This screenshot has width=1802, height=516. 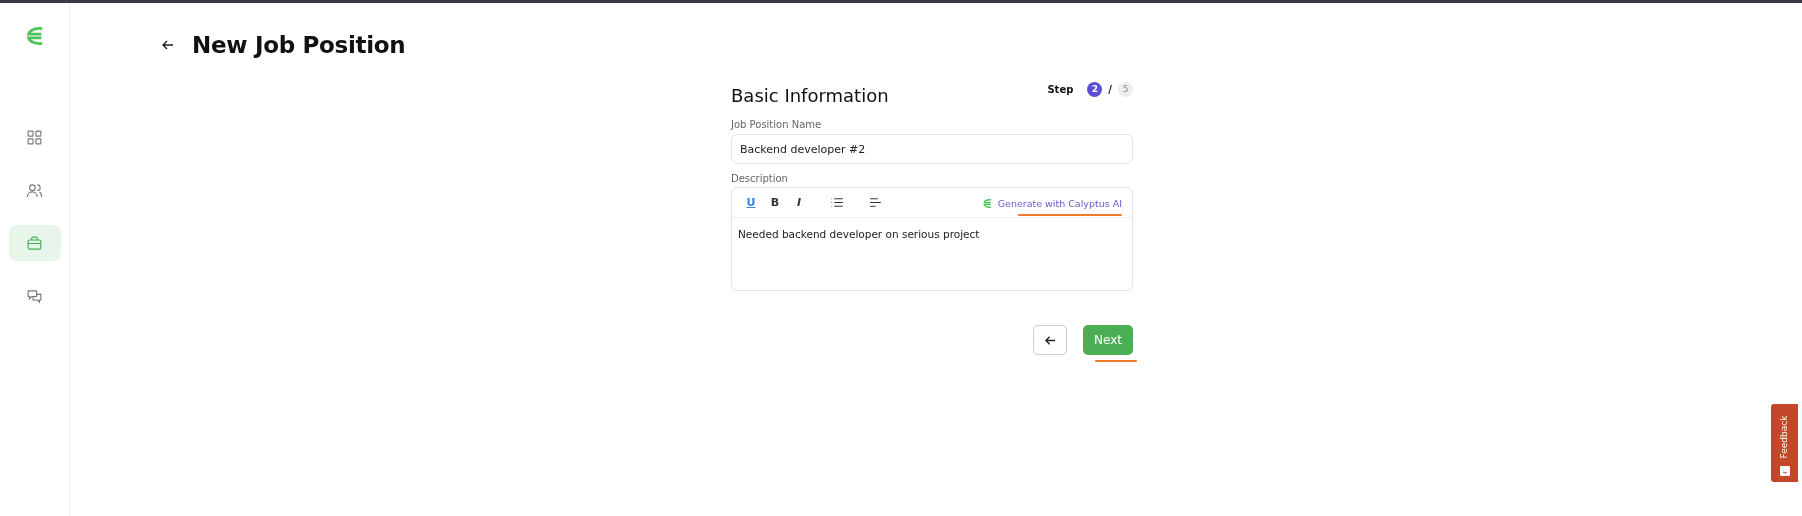 I want to click on description-editor: U B I Generate with Calyptus AI Needed backend developer on serious project, so click(x=932, y=239).